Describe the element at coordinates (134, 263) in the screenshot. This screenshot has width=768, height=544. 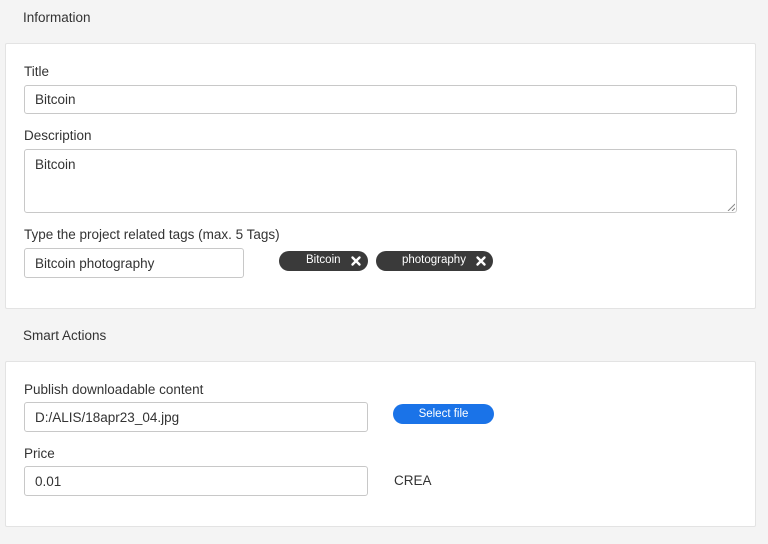
I see `tags-input` at that location.